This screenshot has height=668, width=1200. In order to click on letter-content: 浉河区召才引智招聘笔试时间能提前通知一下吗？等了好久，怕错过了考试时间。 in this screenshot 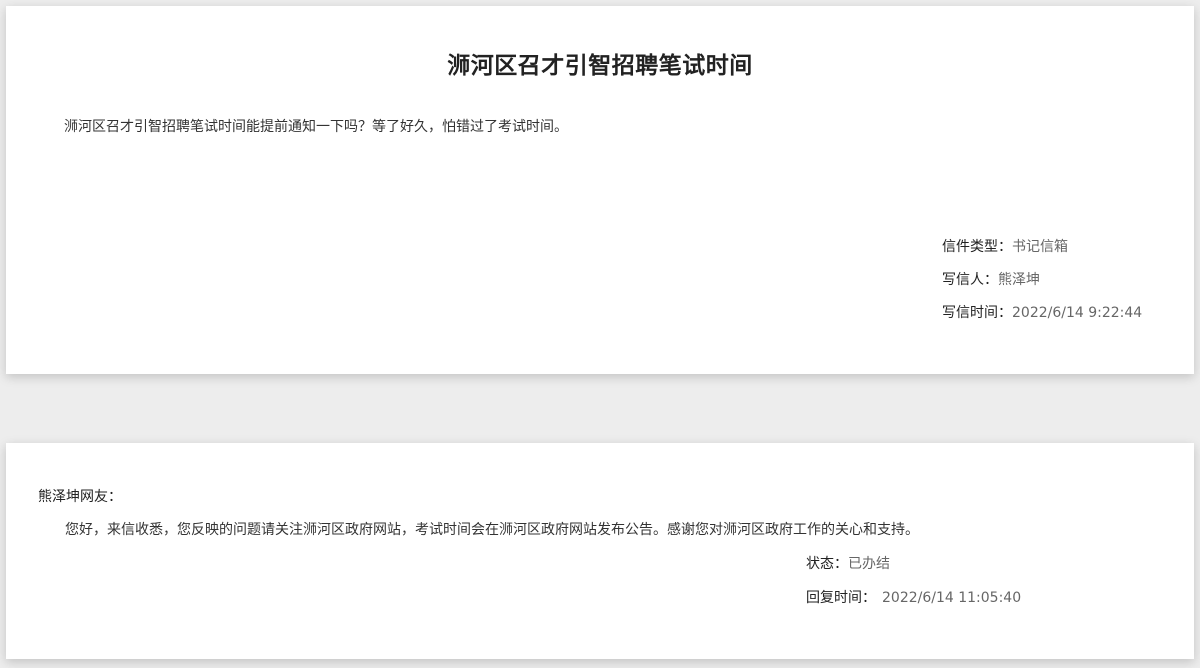, I will do `click(316, 127)`.